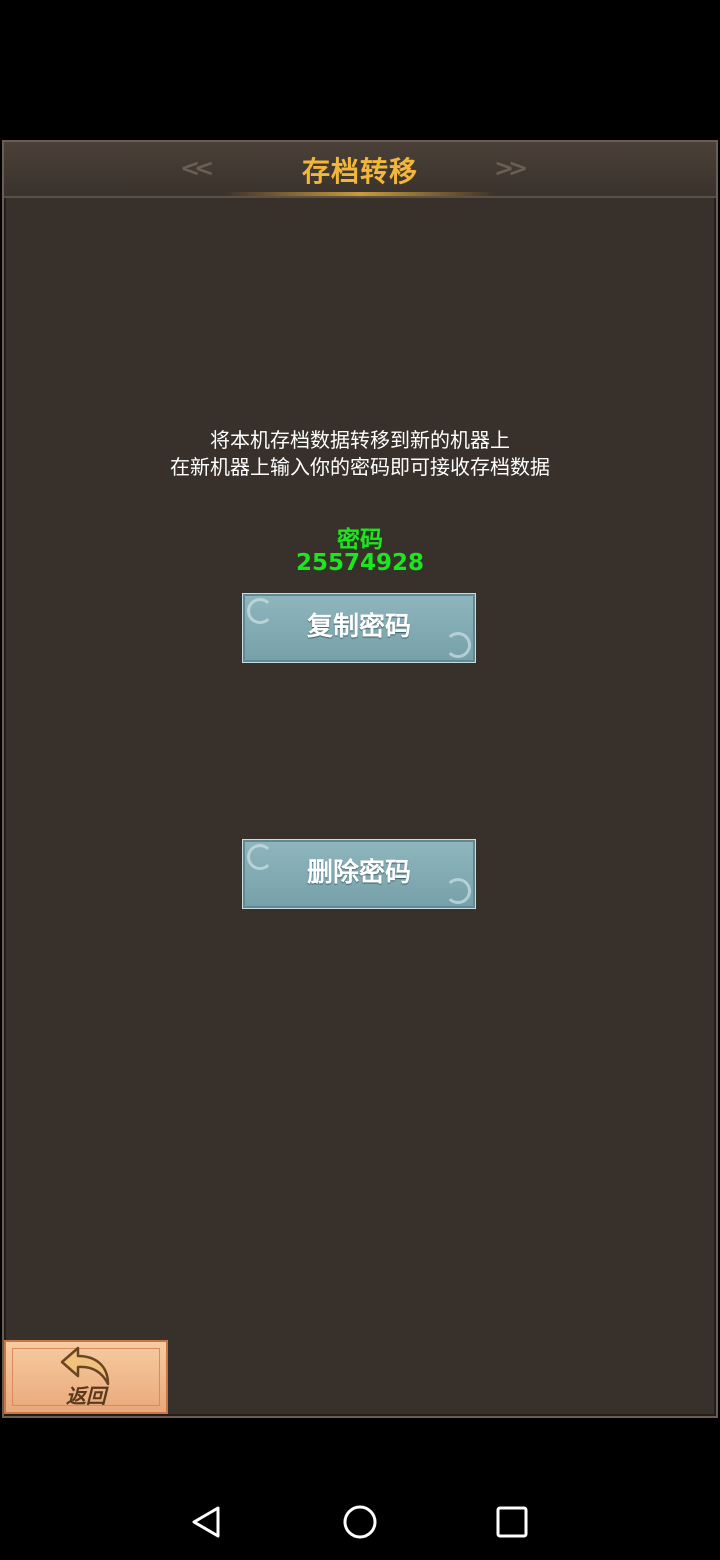 This screenshot has height=1560, width=720. I want to click on page-title: 存档转移, so click(359, 171).